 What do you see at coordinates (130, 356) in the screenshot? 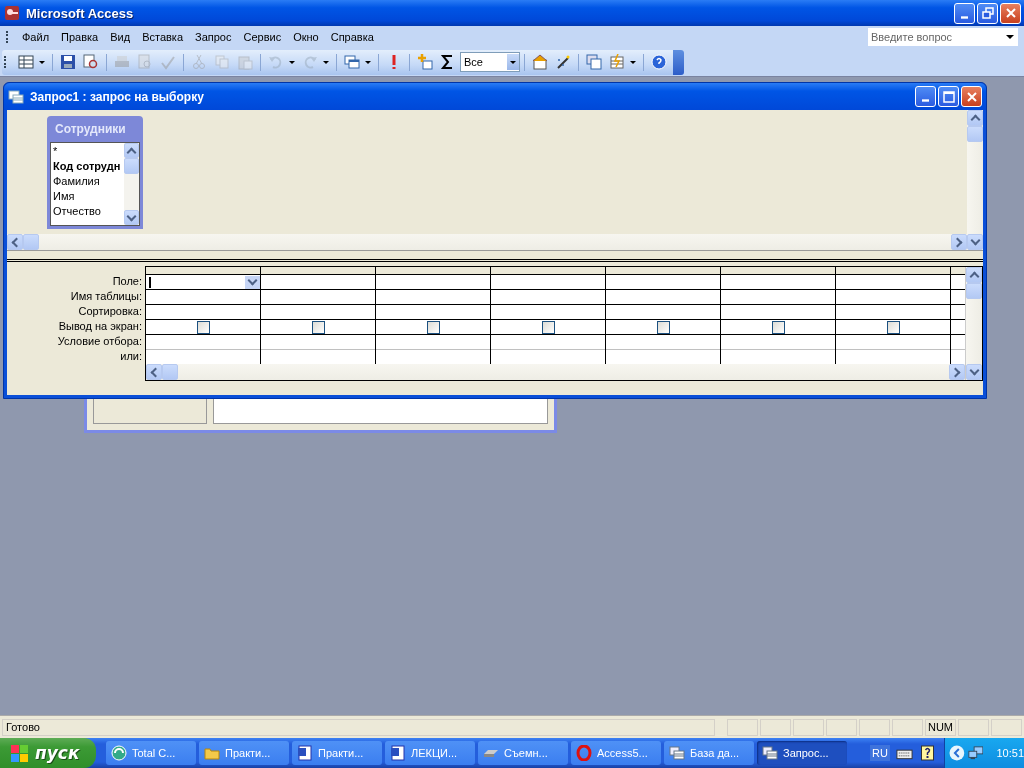
I see `row-label: или:` at bounding box center [130, 356].